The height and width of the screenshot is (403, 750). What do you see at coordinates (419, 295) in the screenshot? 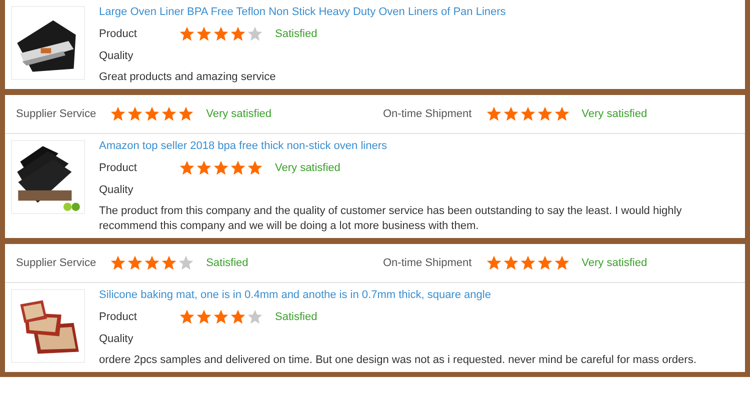
I see `product-link: Silicone baking mat, one is in 0.4mm and anothe is in 0.7mm thick, square angle` at bounding box center [419, 295].